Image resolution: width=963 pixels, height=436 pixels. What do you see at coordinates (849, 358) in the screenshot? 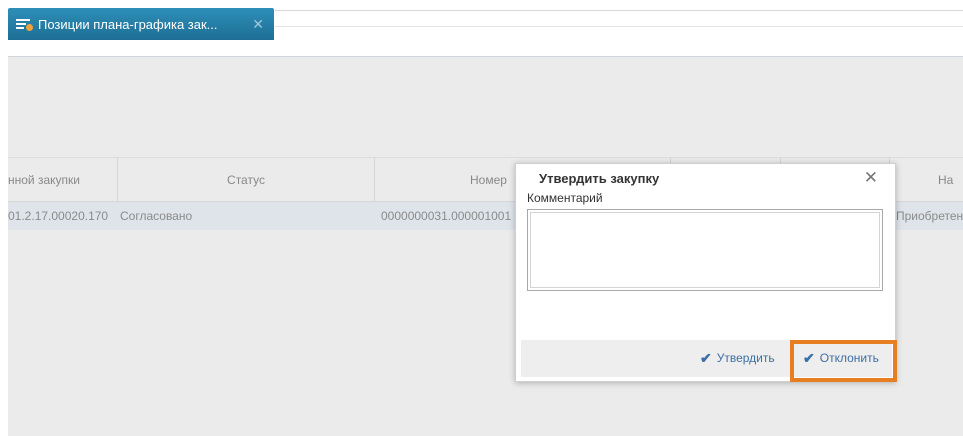
I see `reject-button-label: Отклонить` at bounding box center [849, 358].